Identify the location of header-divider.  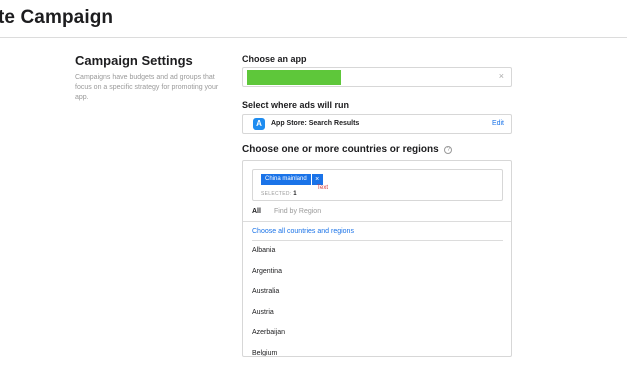
(313, 37).